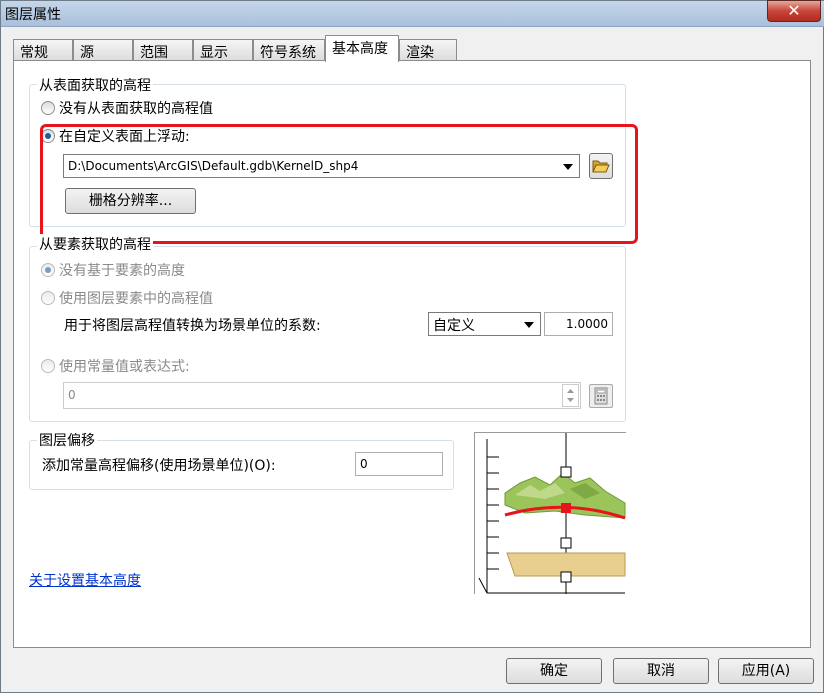 The width and height of the screenshot is (824, 693). What do you see at coordinates (163, 50) in the screenshot?
I see `tab-extent: 范围` at bounding box center [163, 50].